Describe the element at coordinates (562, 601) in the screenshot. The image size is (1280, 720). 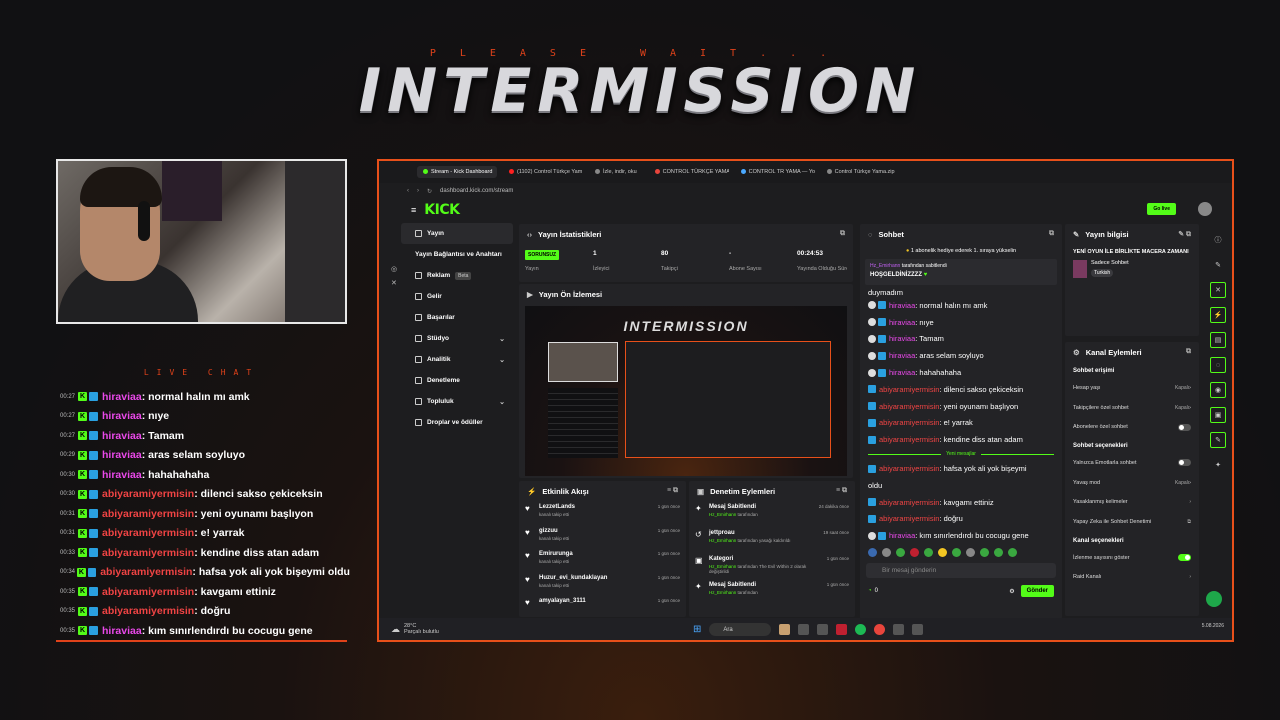
I see `activity-name: amyalayan_3111` at that location.